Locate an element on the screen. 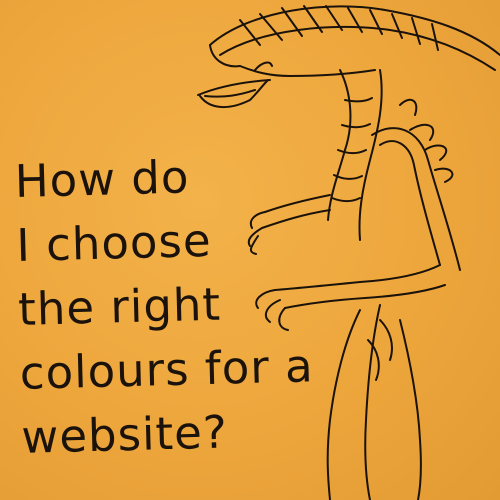 Image resolution: width=500 pixels, height=500 pixels. text-line-3: the right is located at coordinates (119, 306).